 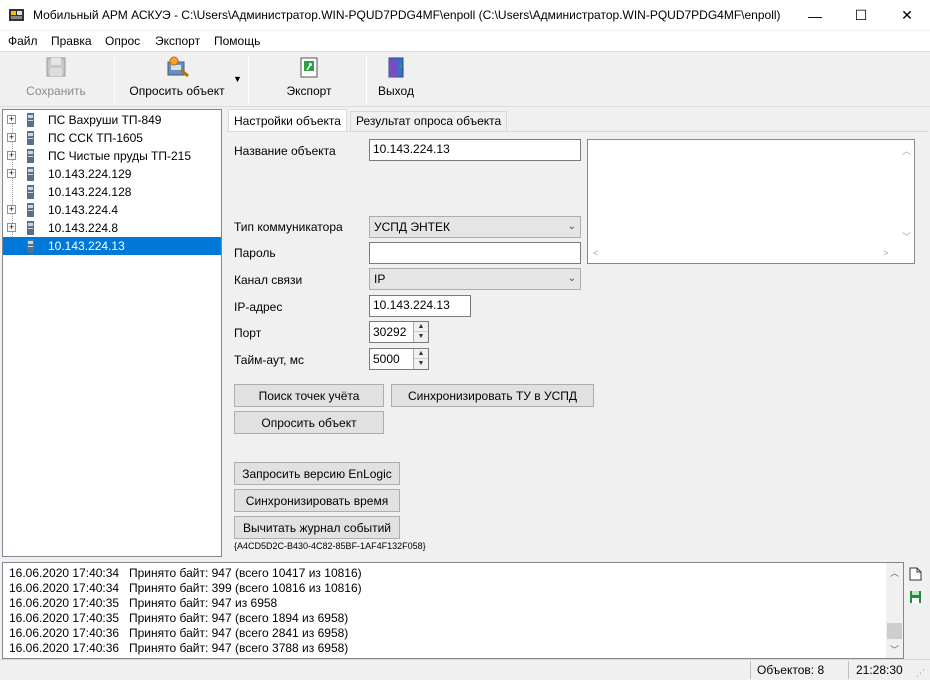 I want to click on menu-bar: Файл Правка Опрос Экспорт Помощь, so click(x=465, y=41).